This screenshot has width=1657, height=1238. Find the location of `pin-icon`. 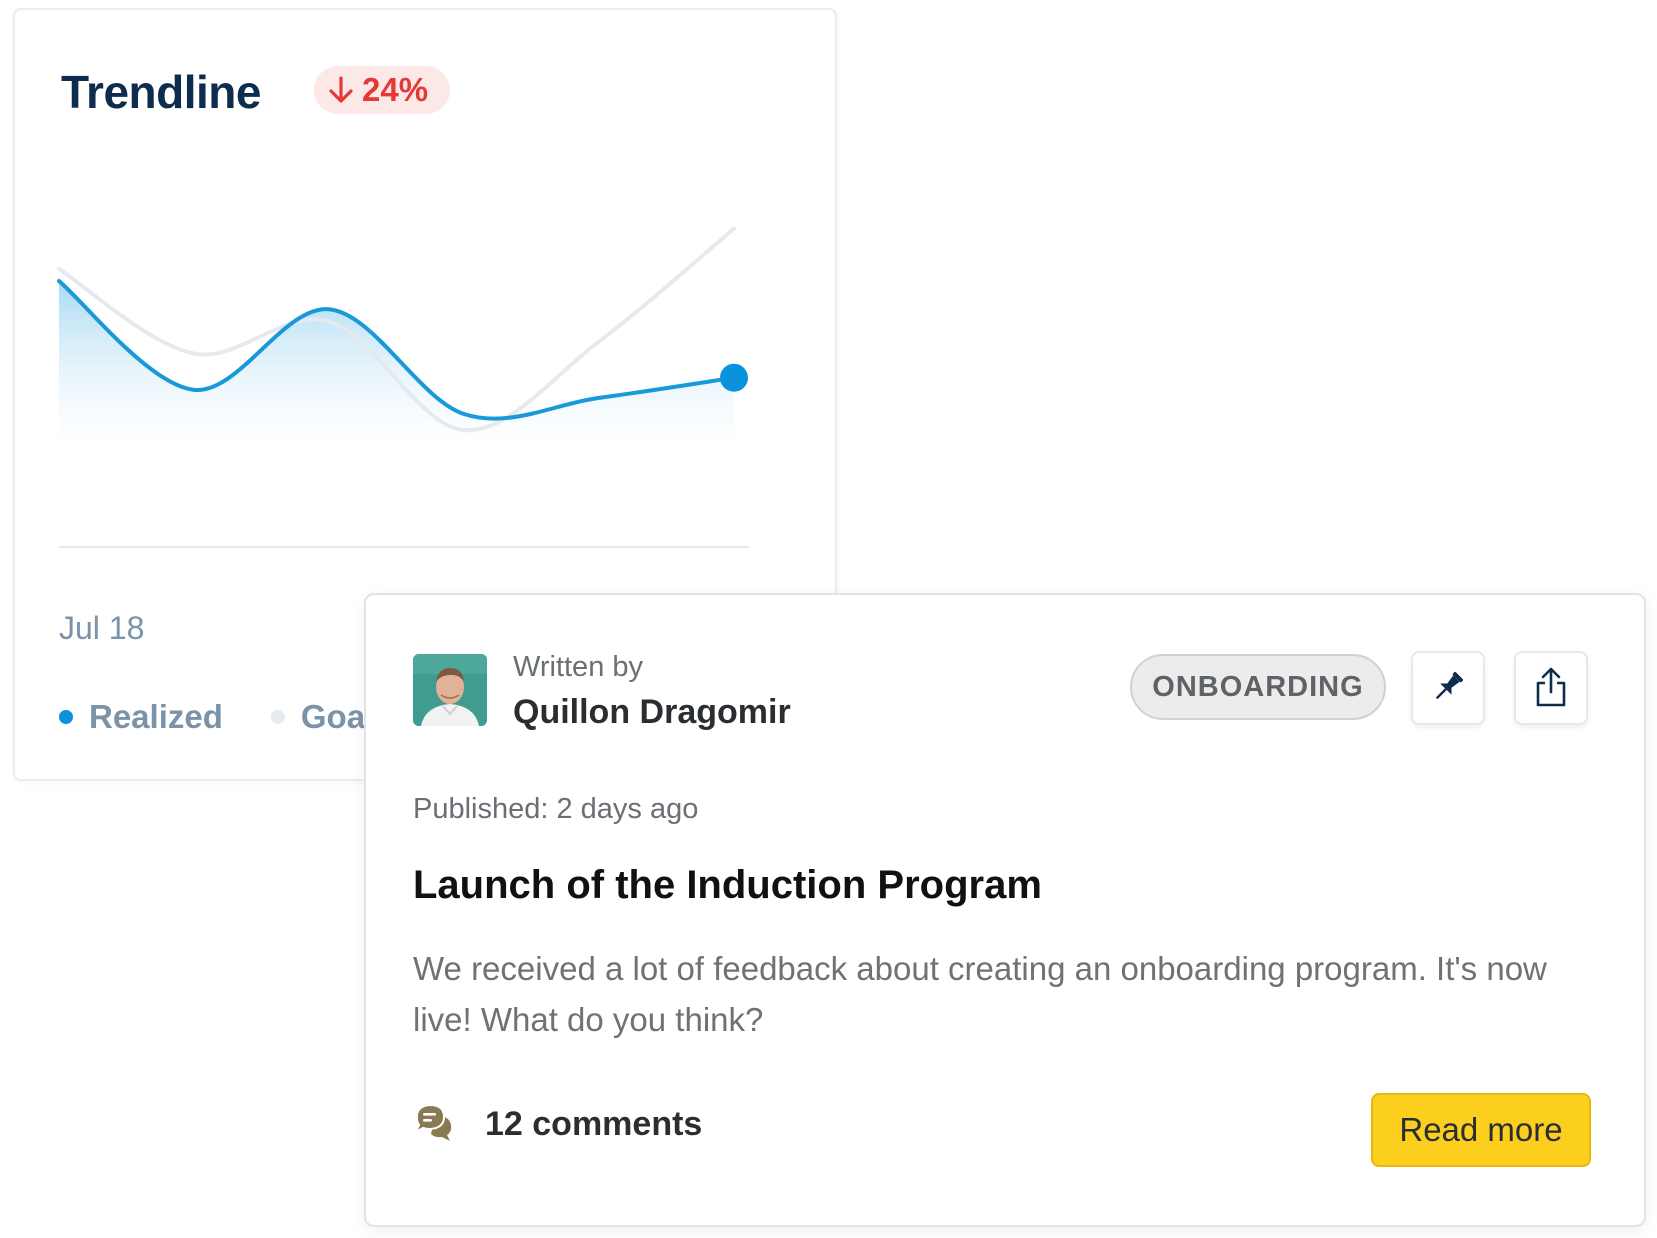

pin-icon is located at coordinates (1448, 688).